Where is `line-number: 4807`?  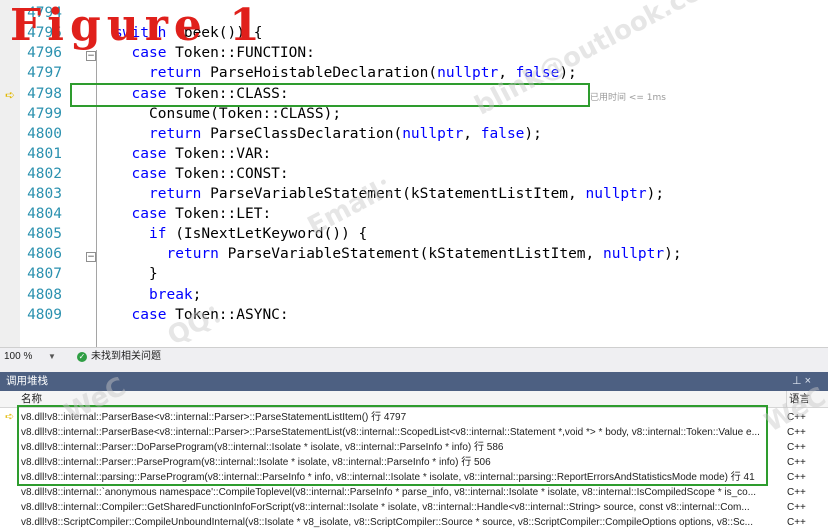
line-number: 4807 is located at coordinates (44, 274).